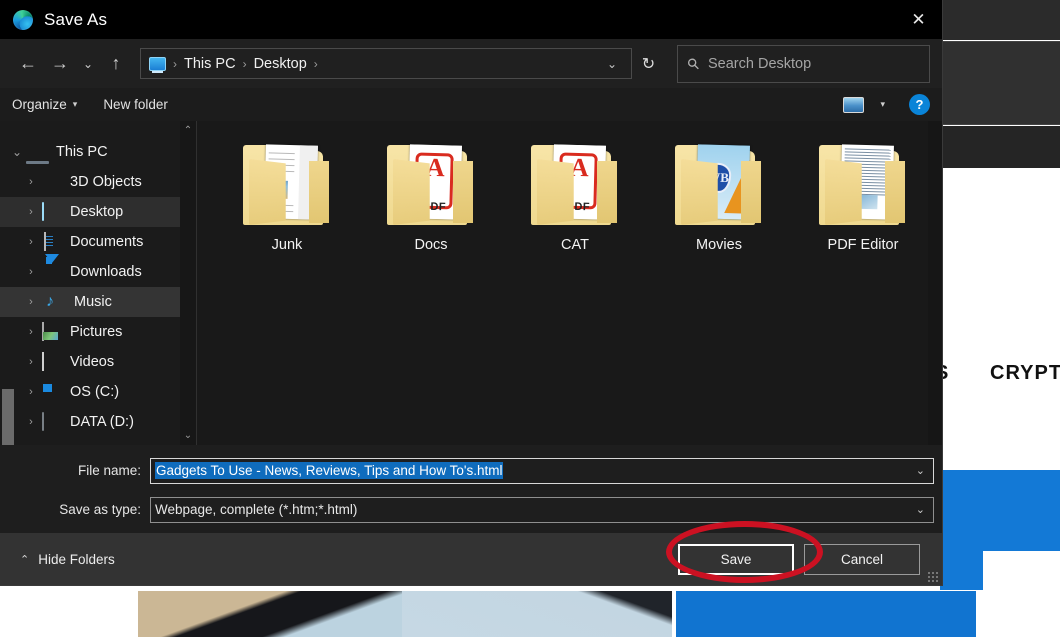  Describe the element at coordinates (933, 577) in the screenshot. I see `resize-grip` at that location.